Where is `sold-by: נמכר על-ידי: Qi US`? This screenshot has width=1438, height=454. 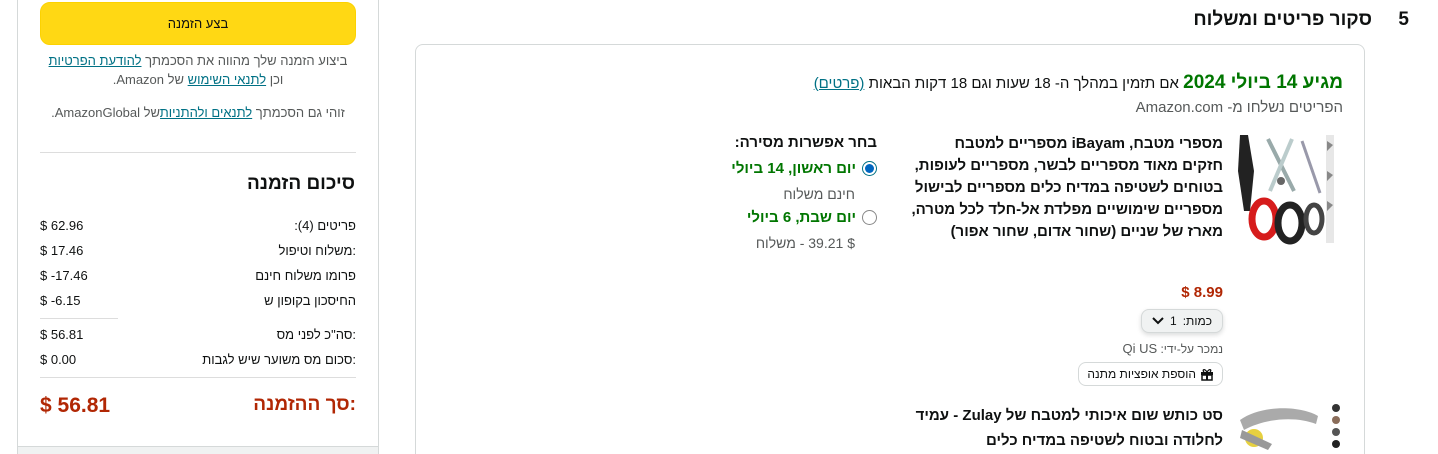
sold-by: נמכר על-ידי: Qi US is located at coordinates (1172, 348).